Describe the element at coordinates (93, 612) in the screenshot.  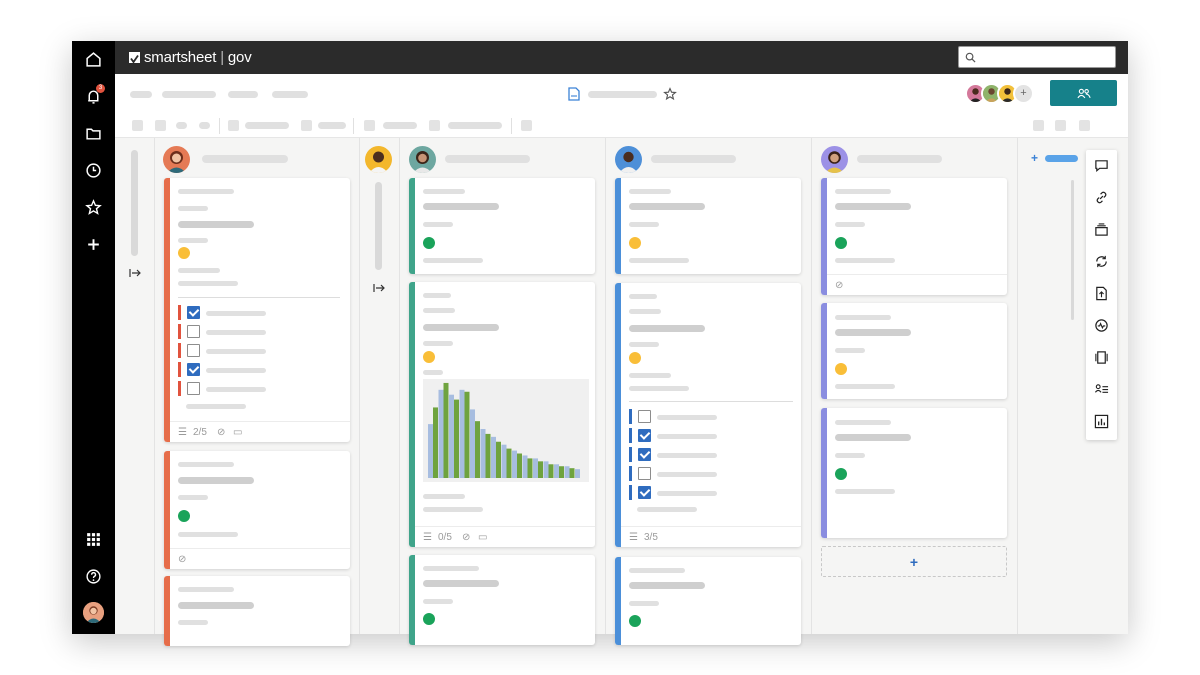
I see `user-avatar` at that location.